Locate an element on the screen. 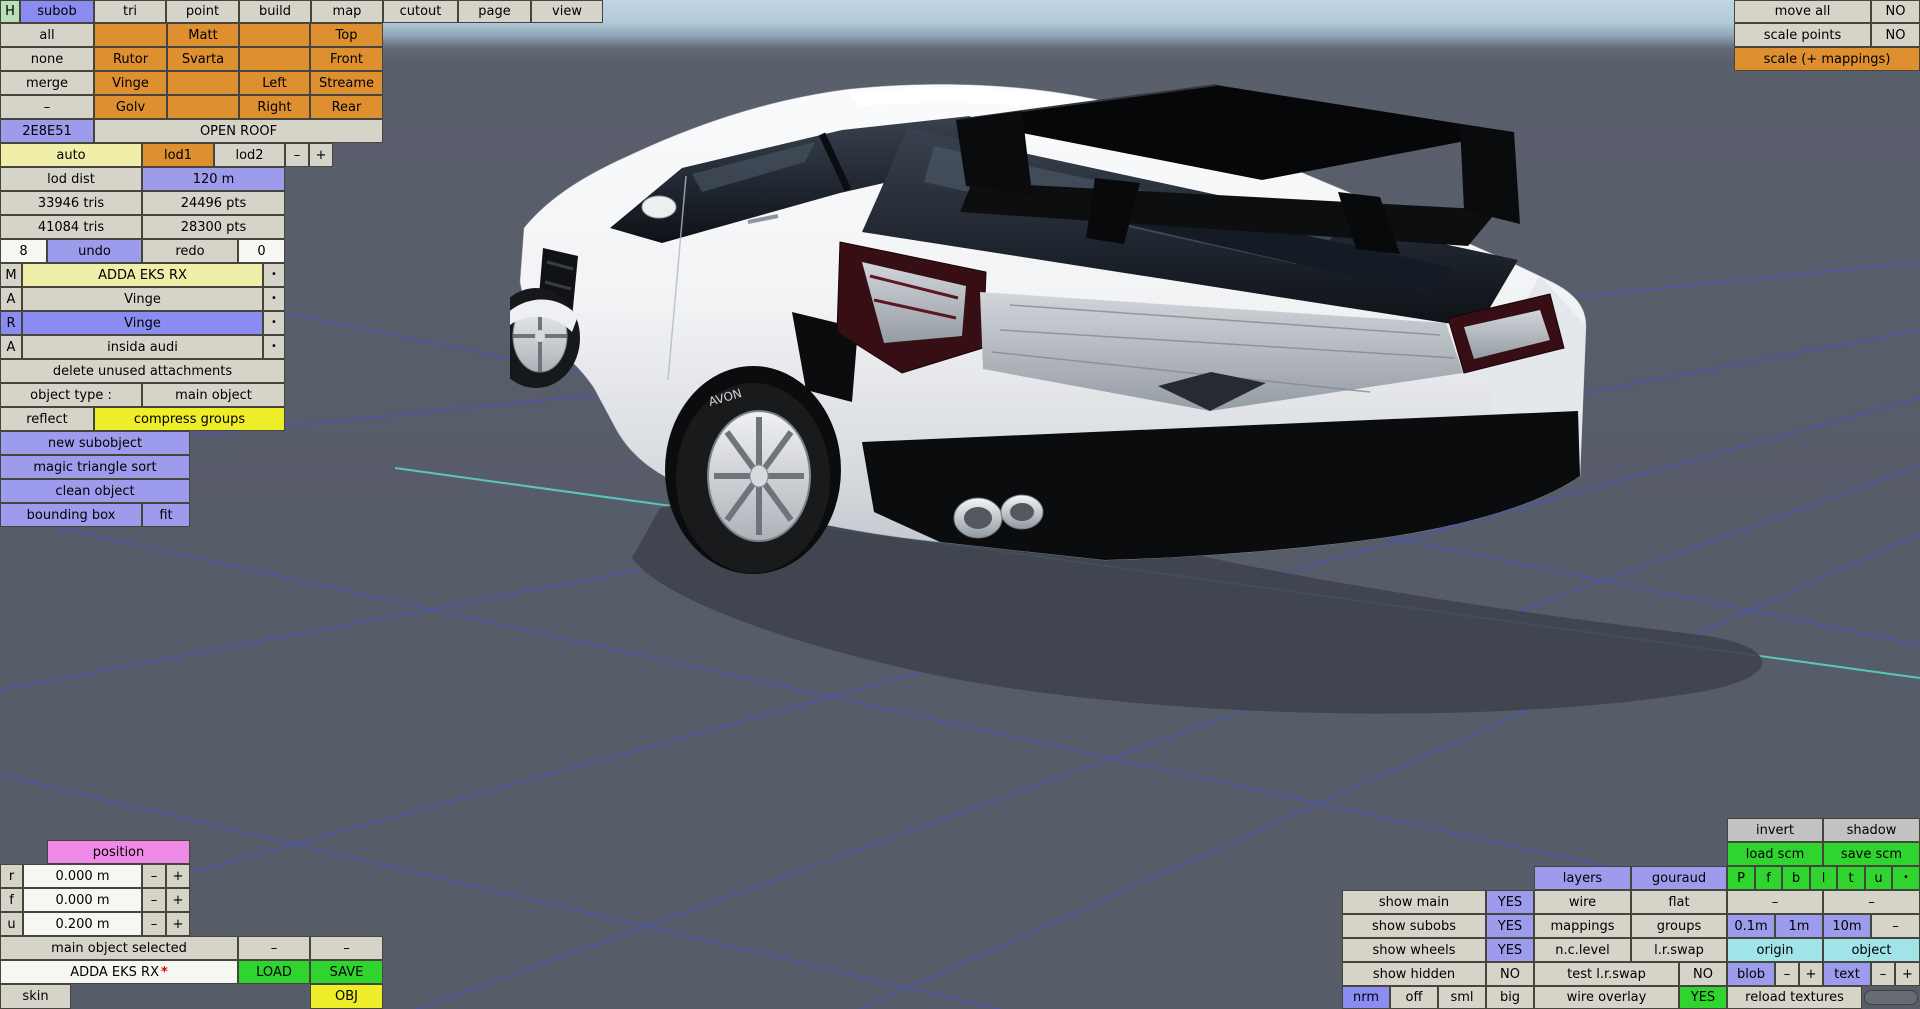 This screenshot has width=1920, height=1009. bottom-scrollbar is located at coordinates (1891, 997).